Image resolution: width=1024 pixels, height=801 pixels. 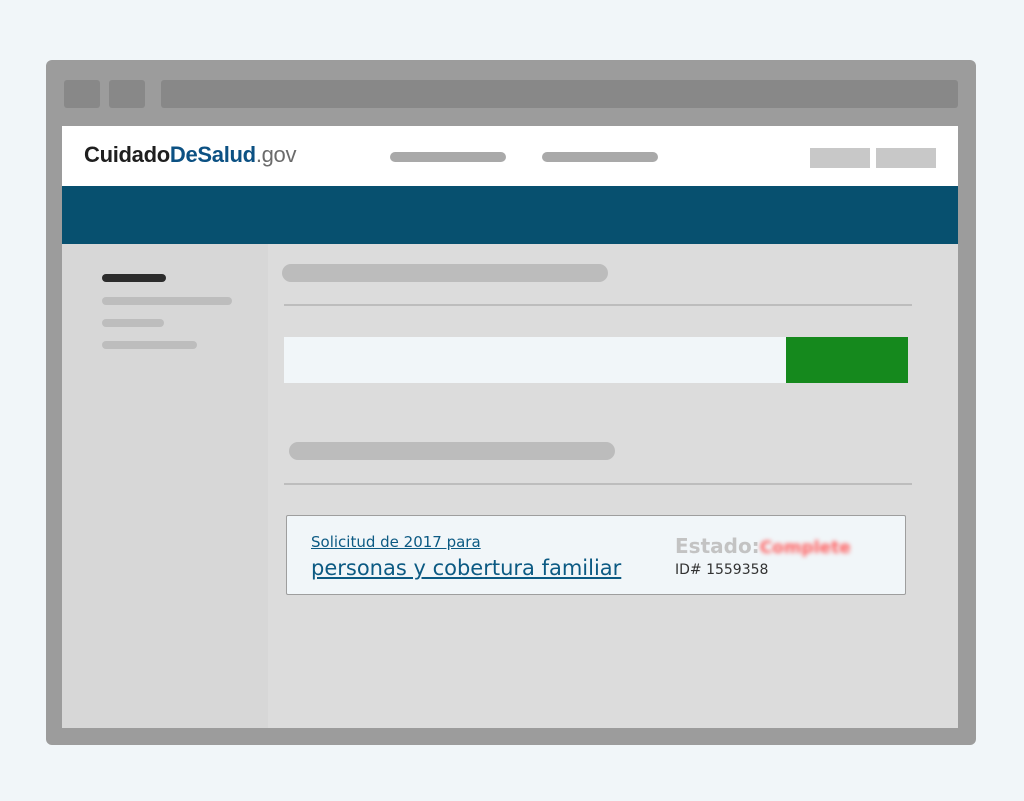 I want to click on logo-part-desalud: DeSalud, so click(x=212, y=154).